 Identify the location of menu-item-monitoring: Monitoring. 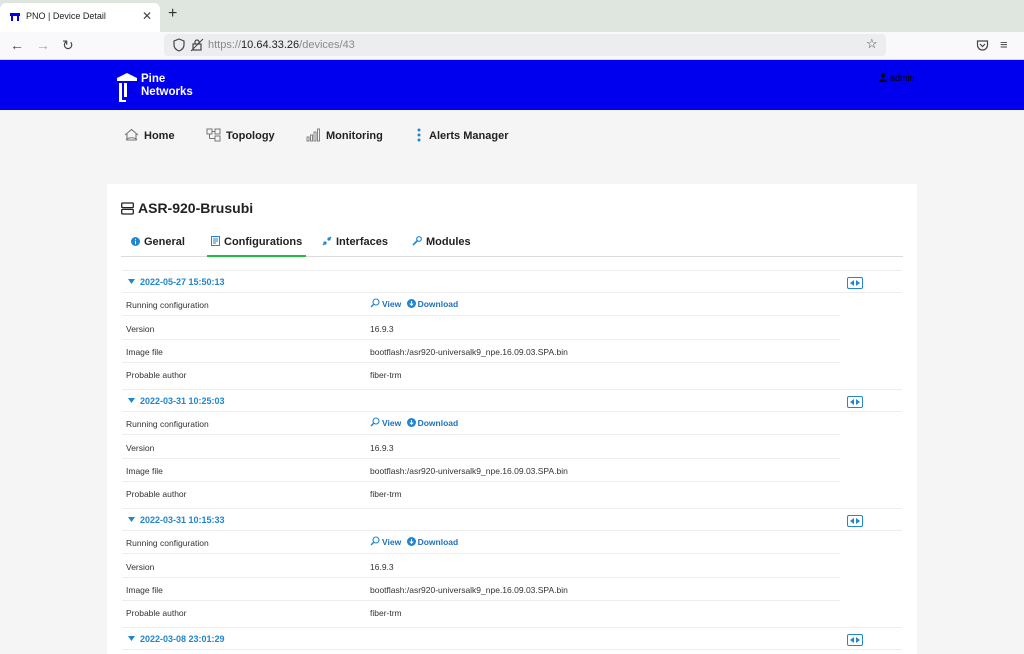
(344, 135).